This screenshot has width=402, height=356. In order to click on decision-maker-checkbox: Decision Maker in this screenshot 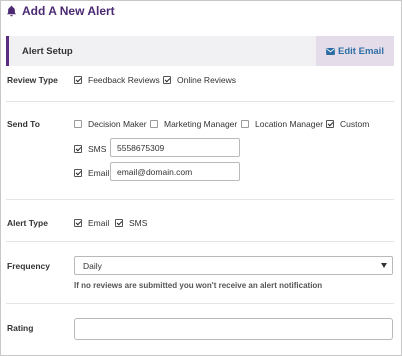, I will do `click(110, 124)`.